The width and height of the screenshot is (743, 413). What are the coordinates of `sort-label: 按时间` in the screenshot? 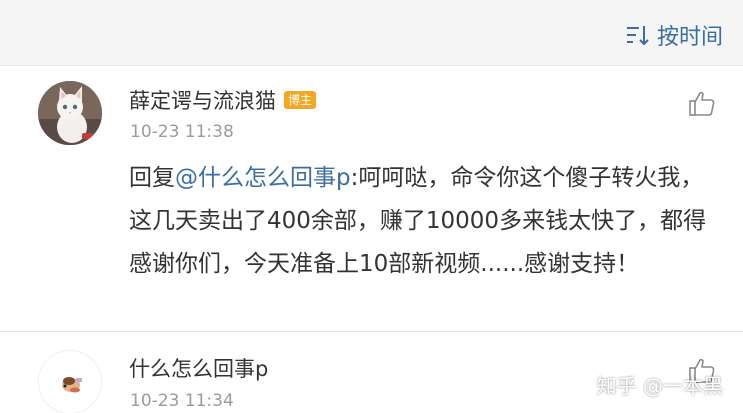 It's located at (689, 37).